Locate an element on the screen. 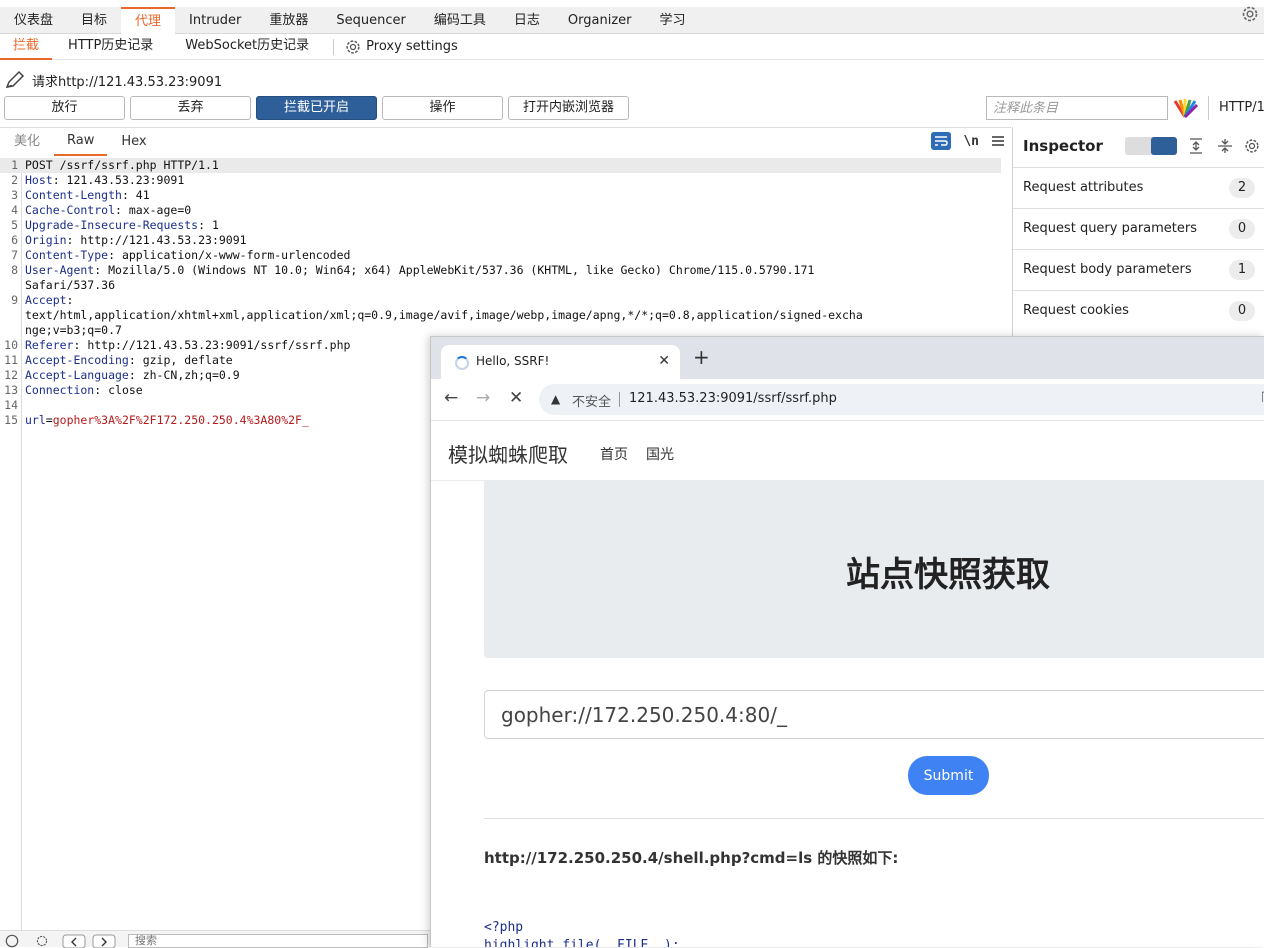  editor-search-input: 搜索 is located at coordinates (278, 941).